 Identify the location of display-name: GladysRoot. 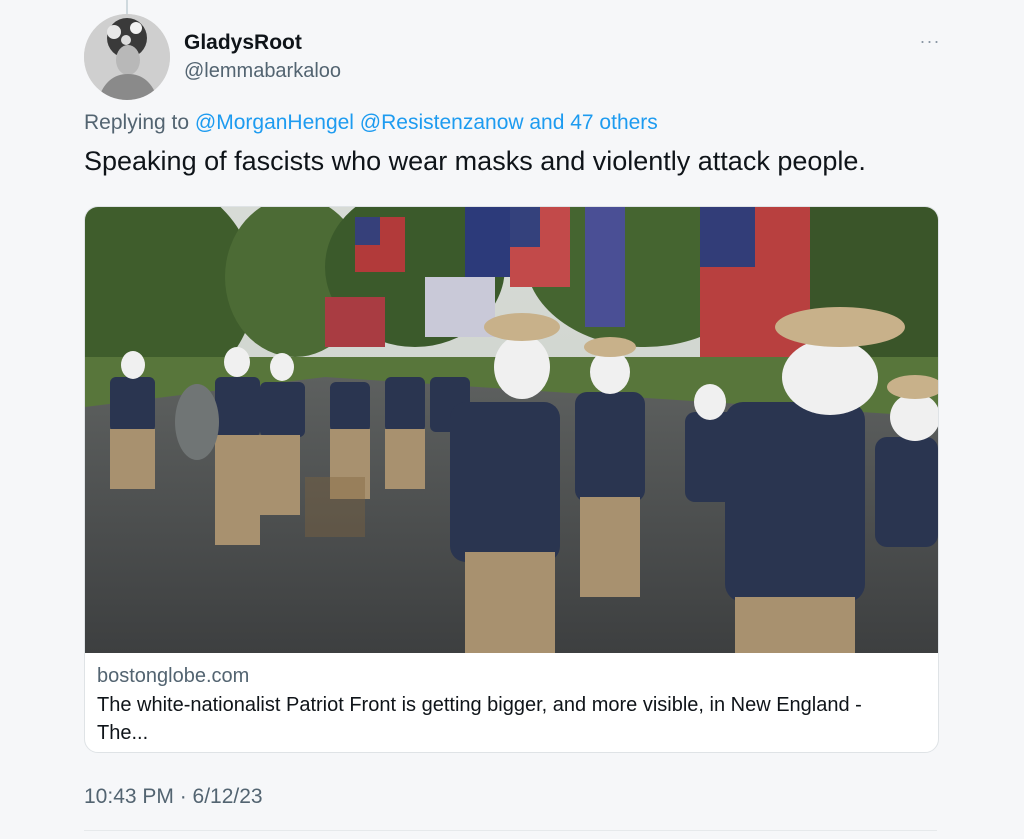
(243, 43).